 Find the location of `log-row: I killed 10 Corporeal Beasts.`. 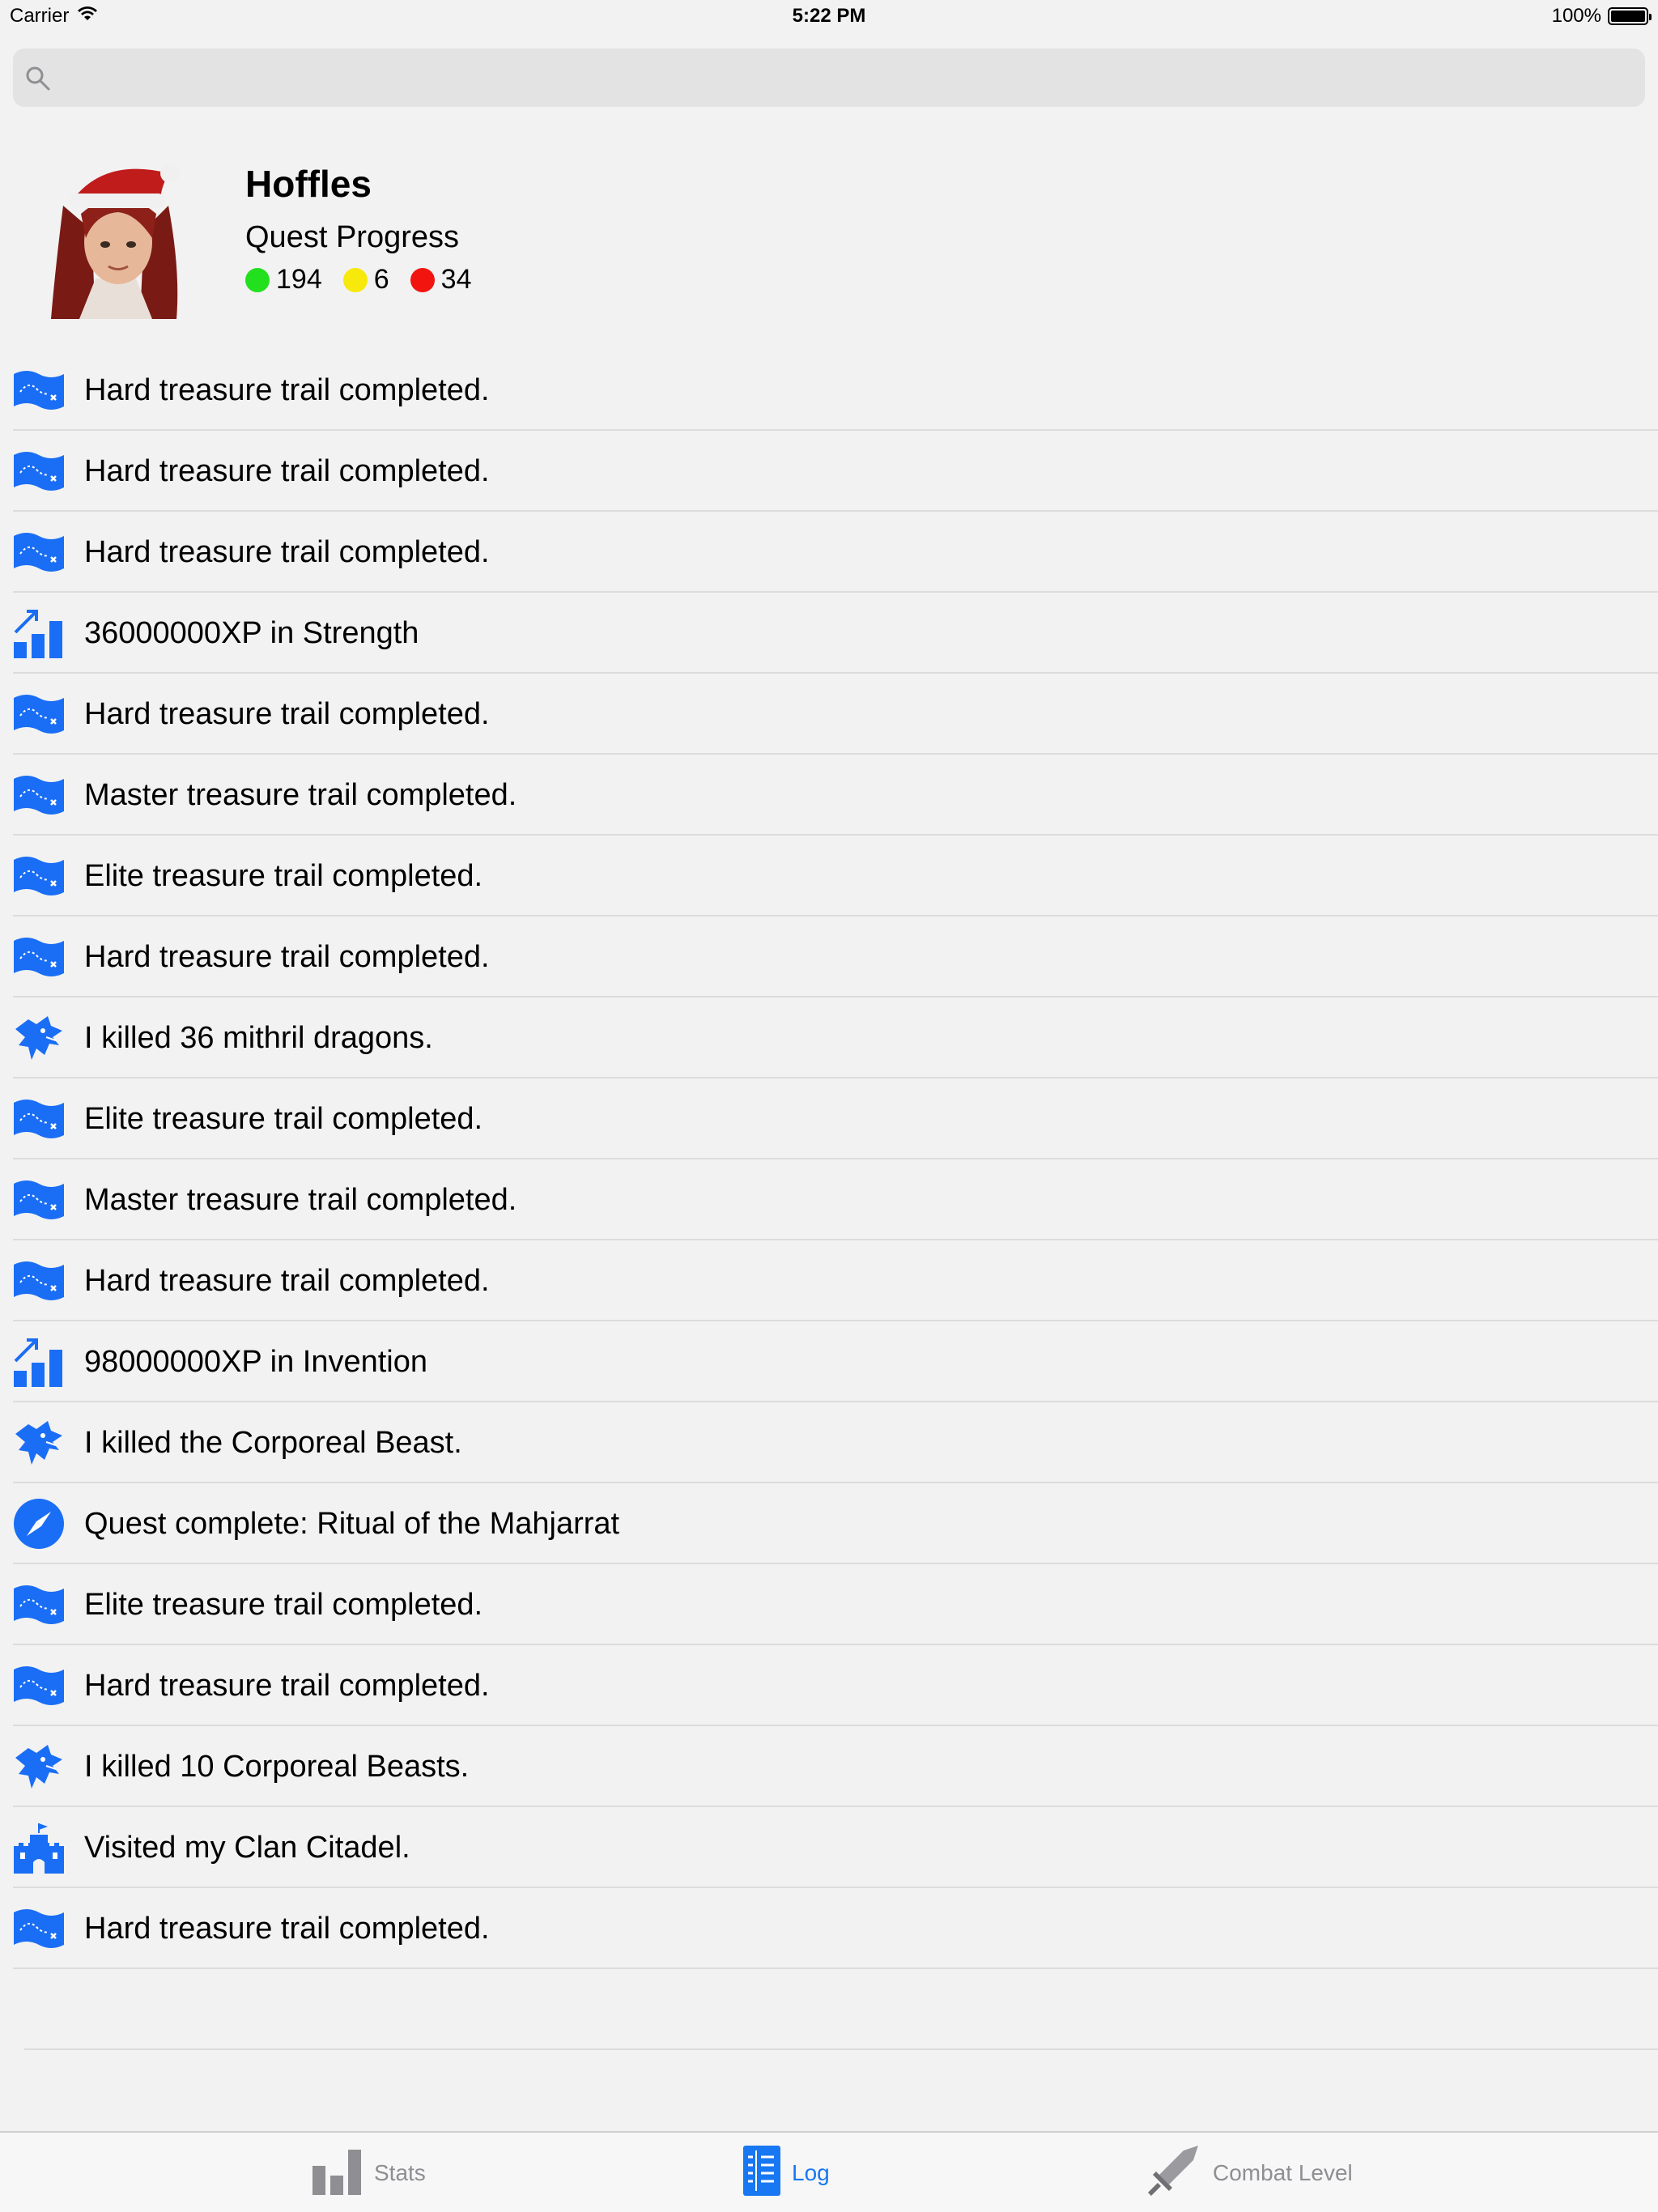

log-row: I killed 10 Corporeal Beasts. is located at coordinates (829, 1766).